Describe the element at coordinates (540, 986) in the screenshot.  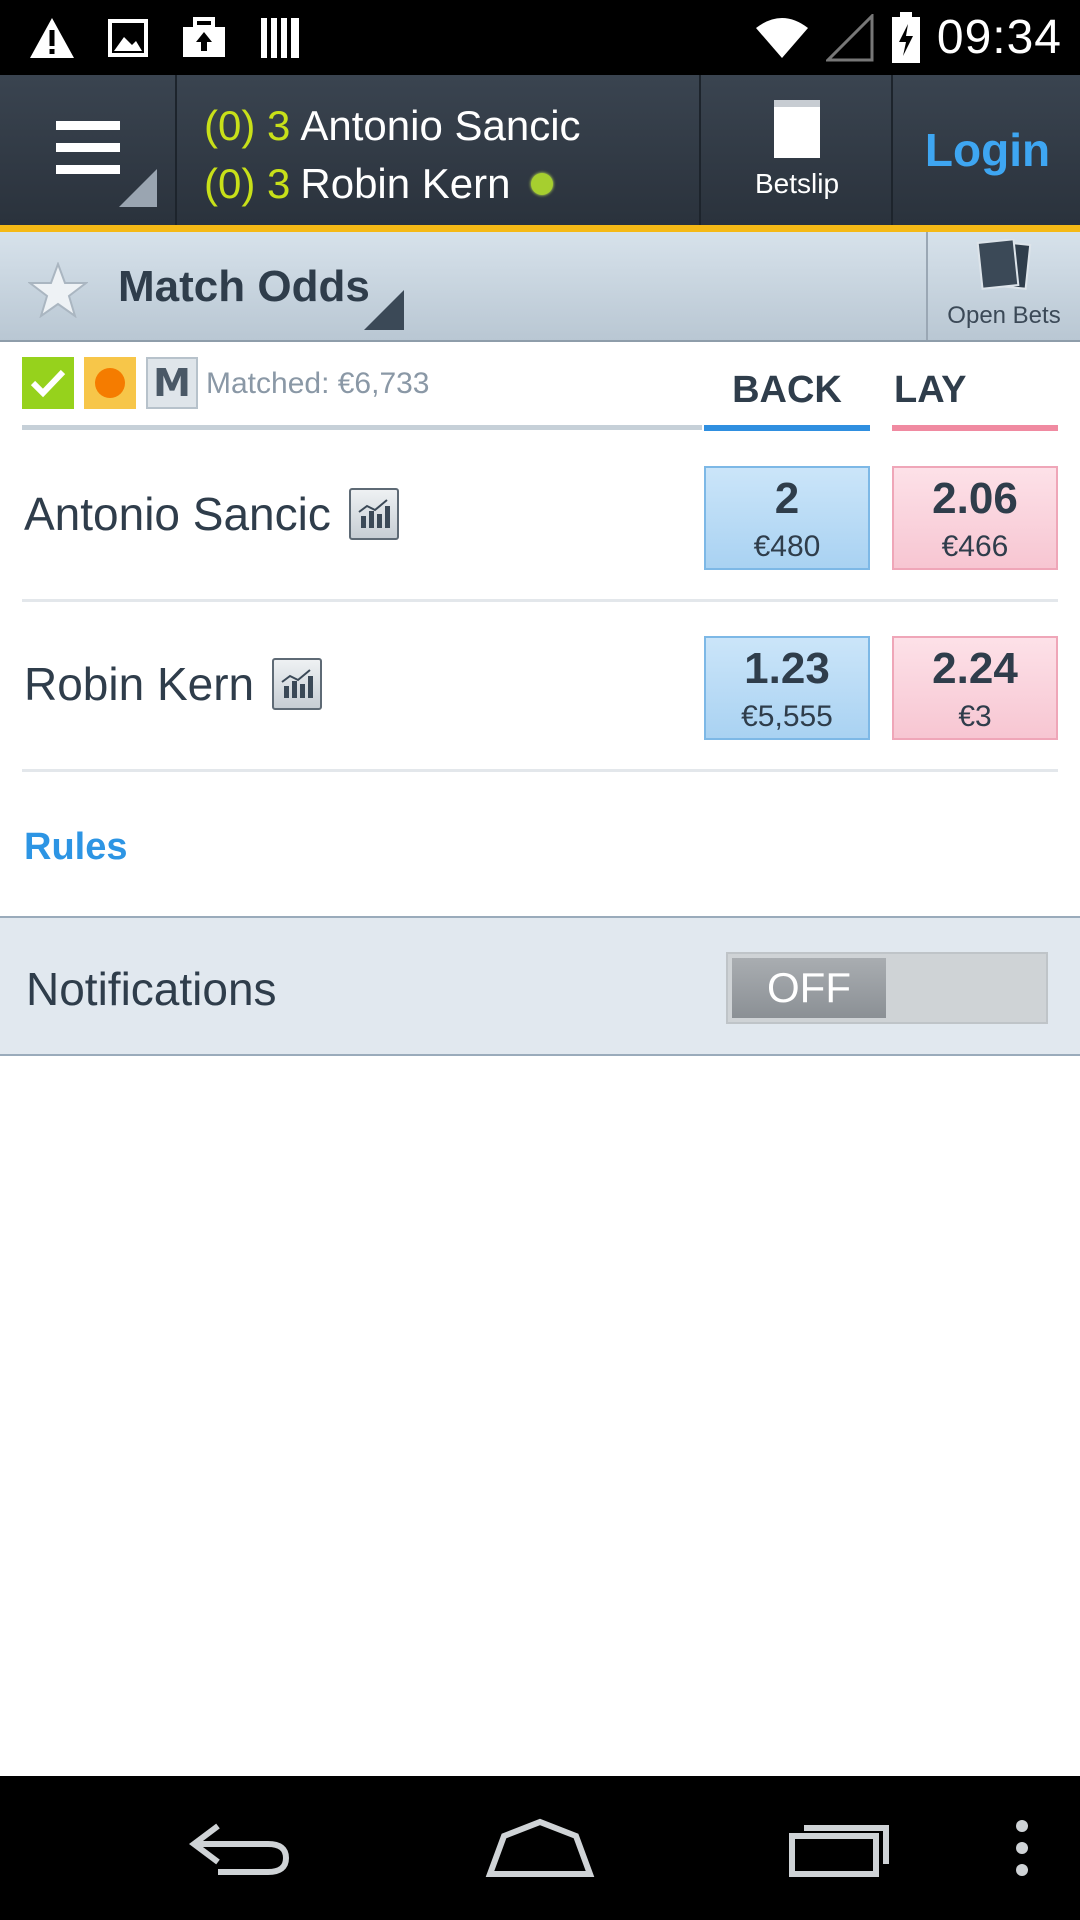
I see `notifications-row: Notifications OFF` at that location.